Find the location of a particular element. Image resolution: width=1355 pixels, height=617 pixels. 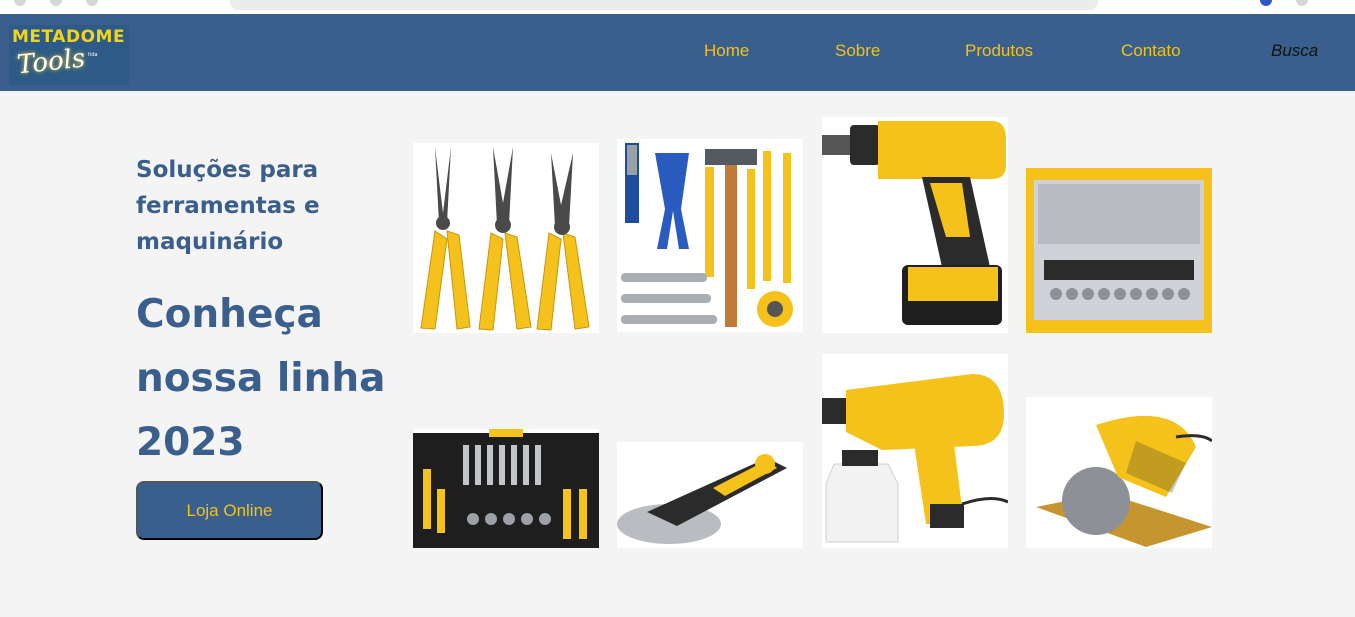

cordless-drill-icon is located at coordinates (914, 223).